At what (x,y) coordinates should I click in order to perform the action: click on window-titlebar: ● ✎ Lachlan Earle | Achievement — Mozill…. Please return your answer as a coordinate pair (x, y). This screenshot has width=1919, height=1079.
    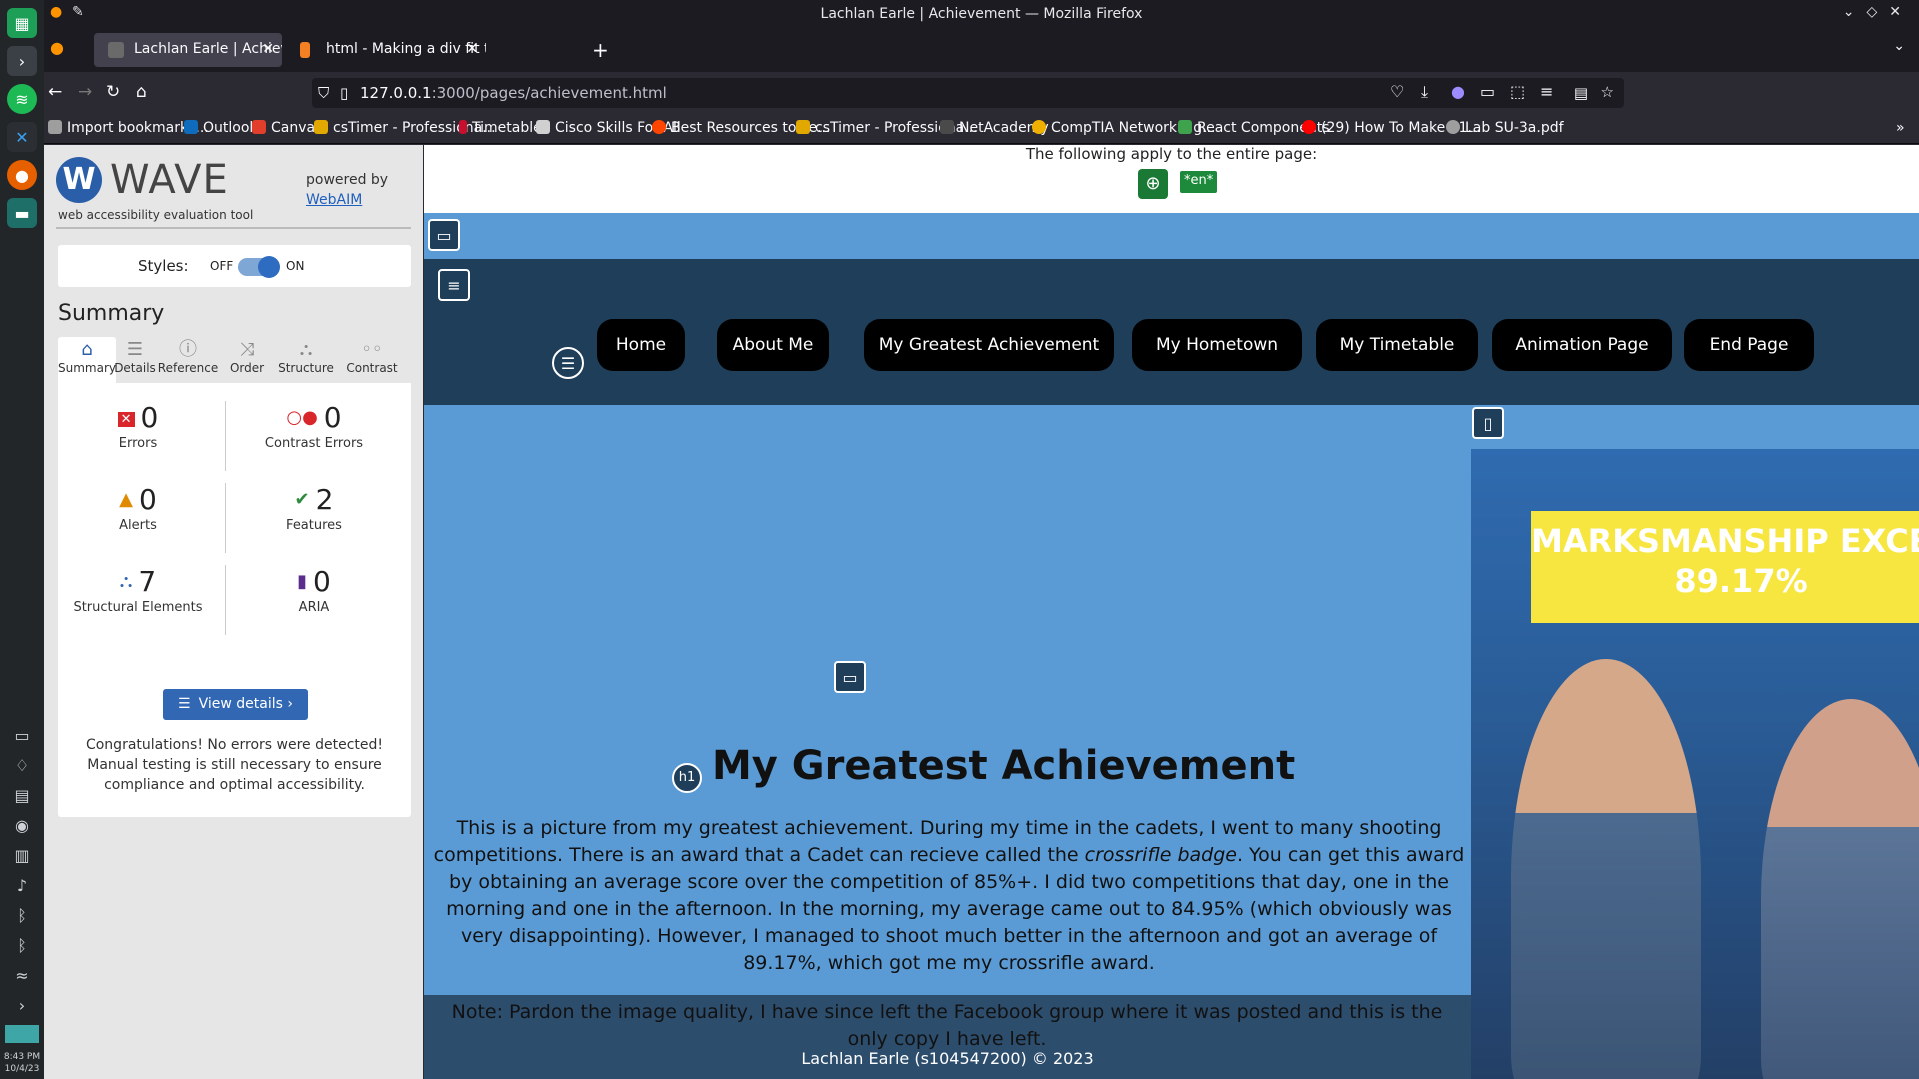
    Looking at the image, I should click on (981, 14).